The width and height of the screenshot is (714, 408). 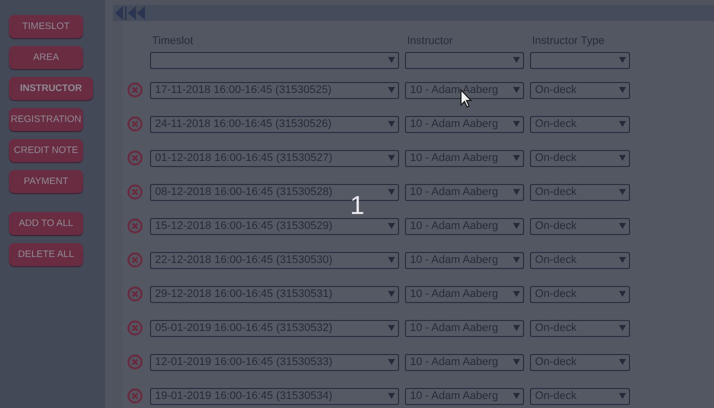 What do you see at coordinates (46, 223) in the screenshot?
I see `action-button: ADD TO ALL` at bounding box center [46, 223].